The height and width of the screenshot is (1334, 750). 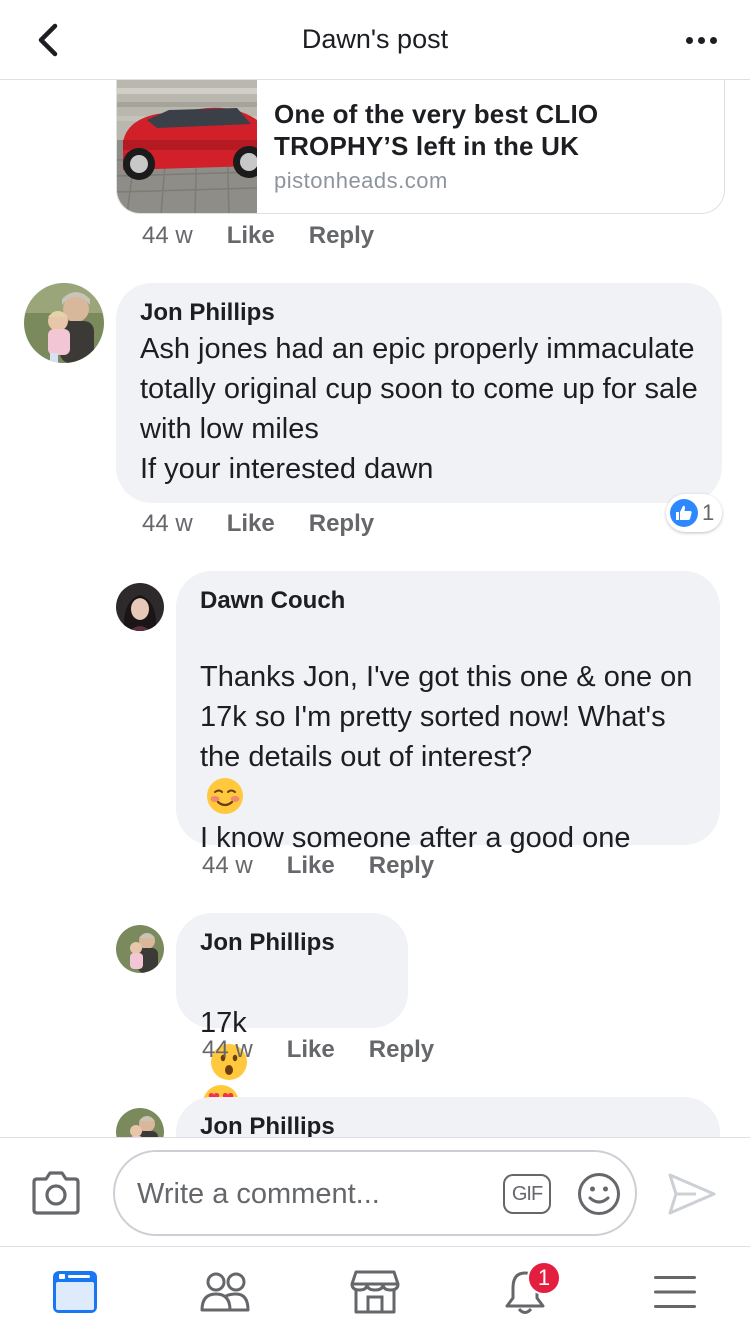 What do you see at coordinates (225, 796) in the screenshot?
I see `blushing-smile-emoji-icon` at bounding box center [225, 796].